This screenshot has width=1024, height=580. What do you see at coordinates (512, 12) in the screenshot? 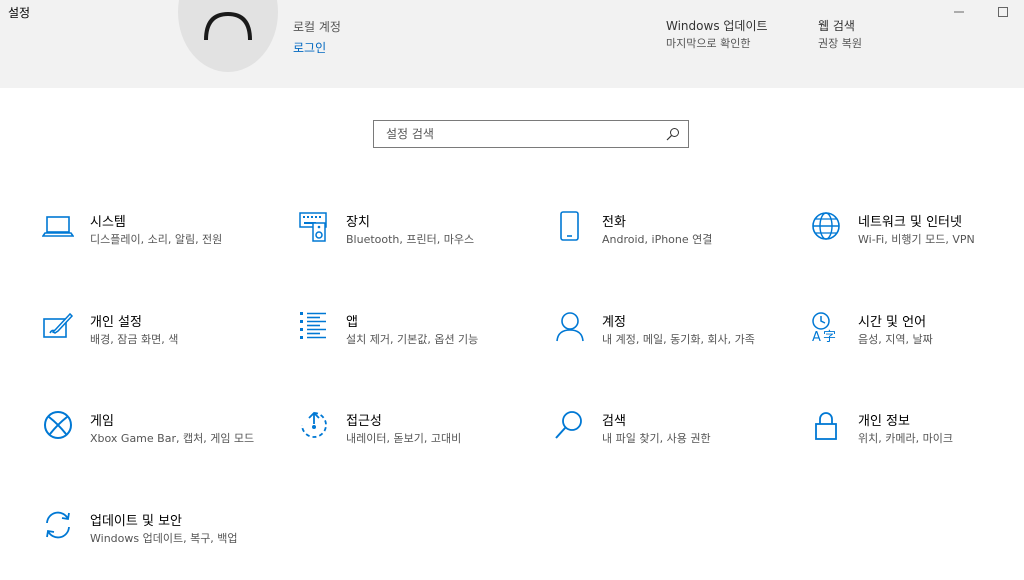
I see `title-bar: 설정` at bounding box center [512, 12].